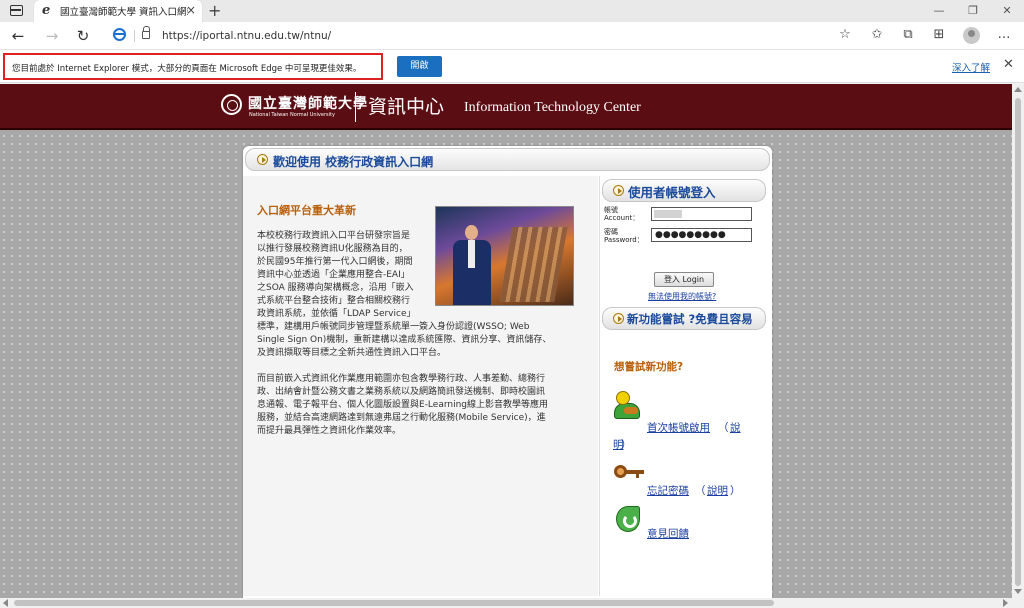 The height and width of the screenshot is (608, 1024). What do you see at coordinates (690, 319) in the screenshot?
I see `features-title: 新功能嘗試 ?免費且容易` at bounding box center [690, 319].